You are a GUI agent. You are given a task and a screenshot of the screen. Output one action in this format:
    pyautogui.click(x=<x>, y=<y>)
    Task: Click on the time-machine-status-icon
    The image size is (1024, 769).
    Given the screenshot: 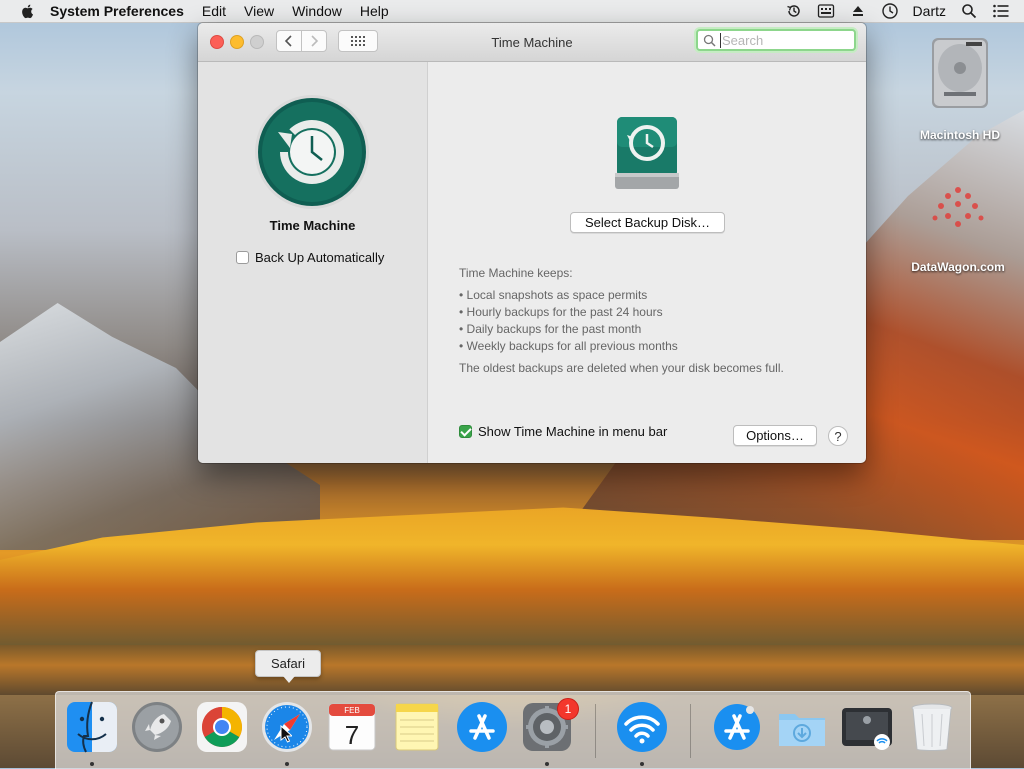 What is the action you would take?
    pyautogui.click(x=794, y=11)
    